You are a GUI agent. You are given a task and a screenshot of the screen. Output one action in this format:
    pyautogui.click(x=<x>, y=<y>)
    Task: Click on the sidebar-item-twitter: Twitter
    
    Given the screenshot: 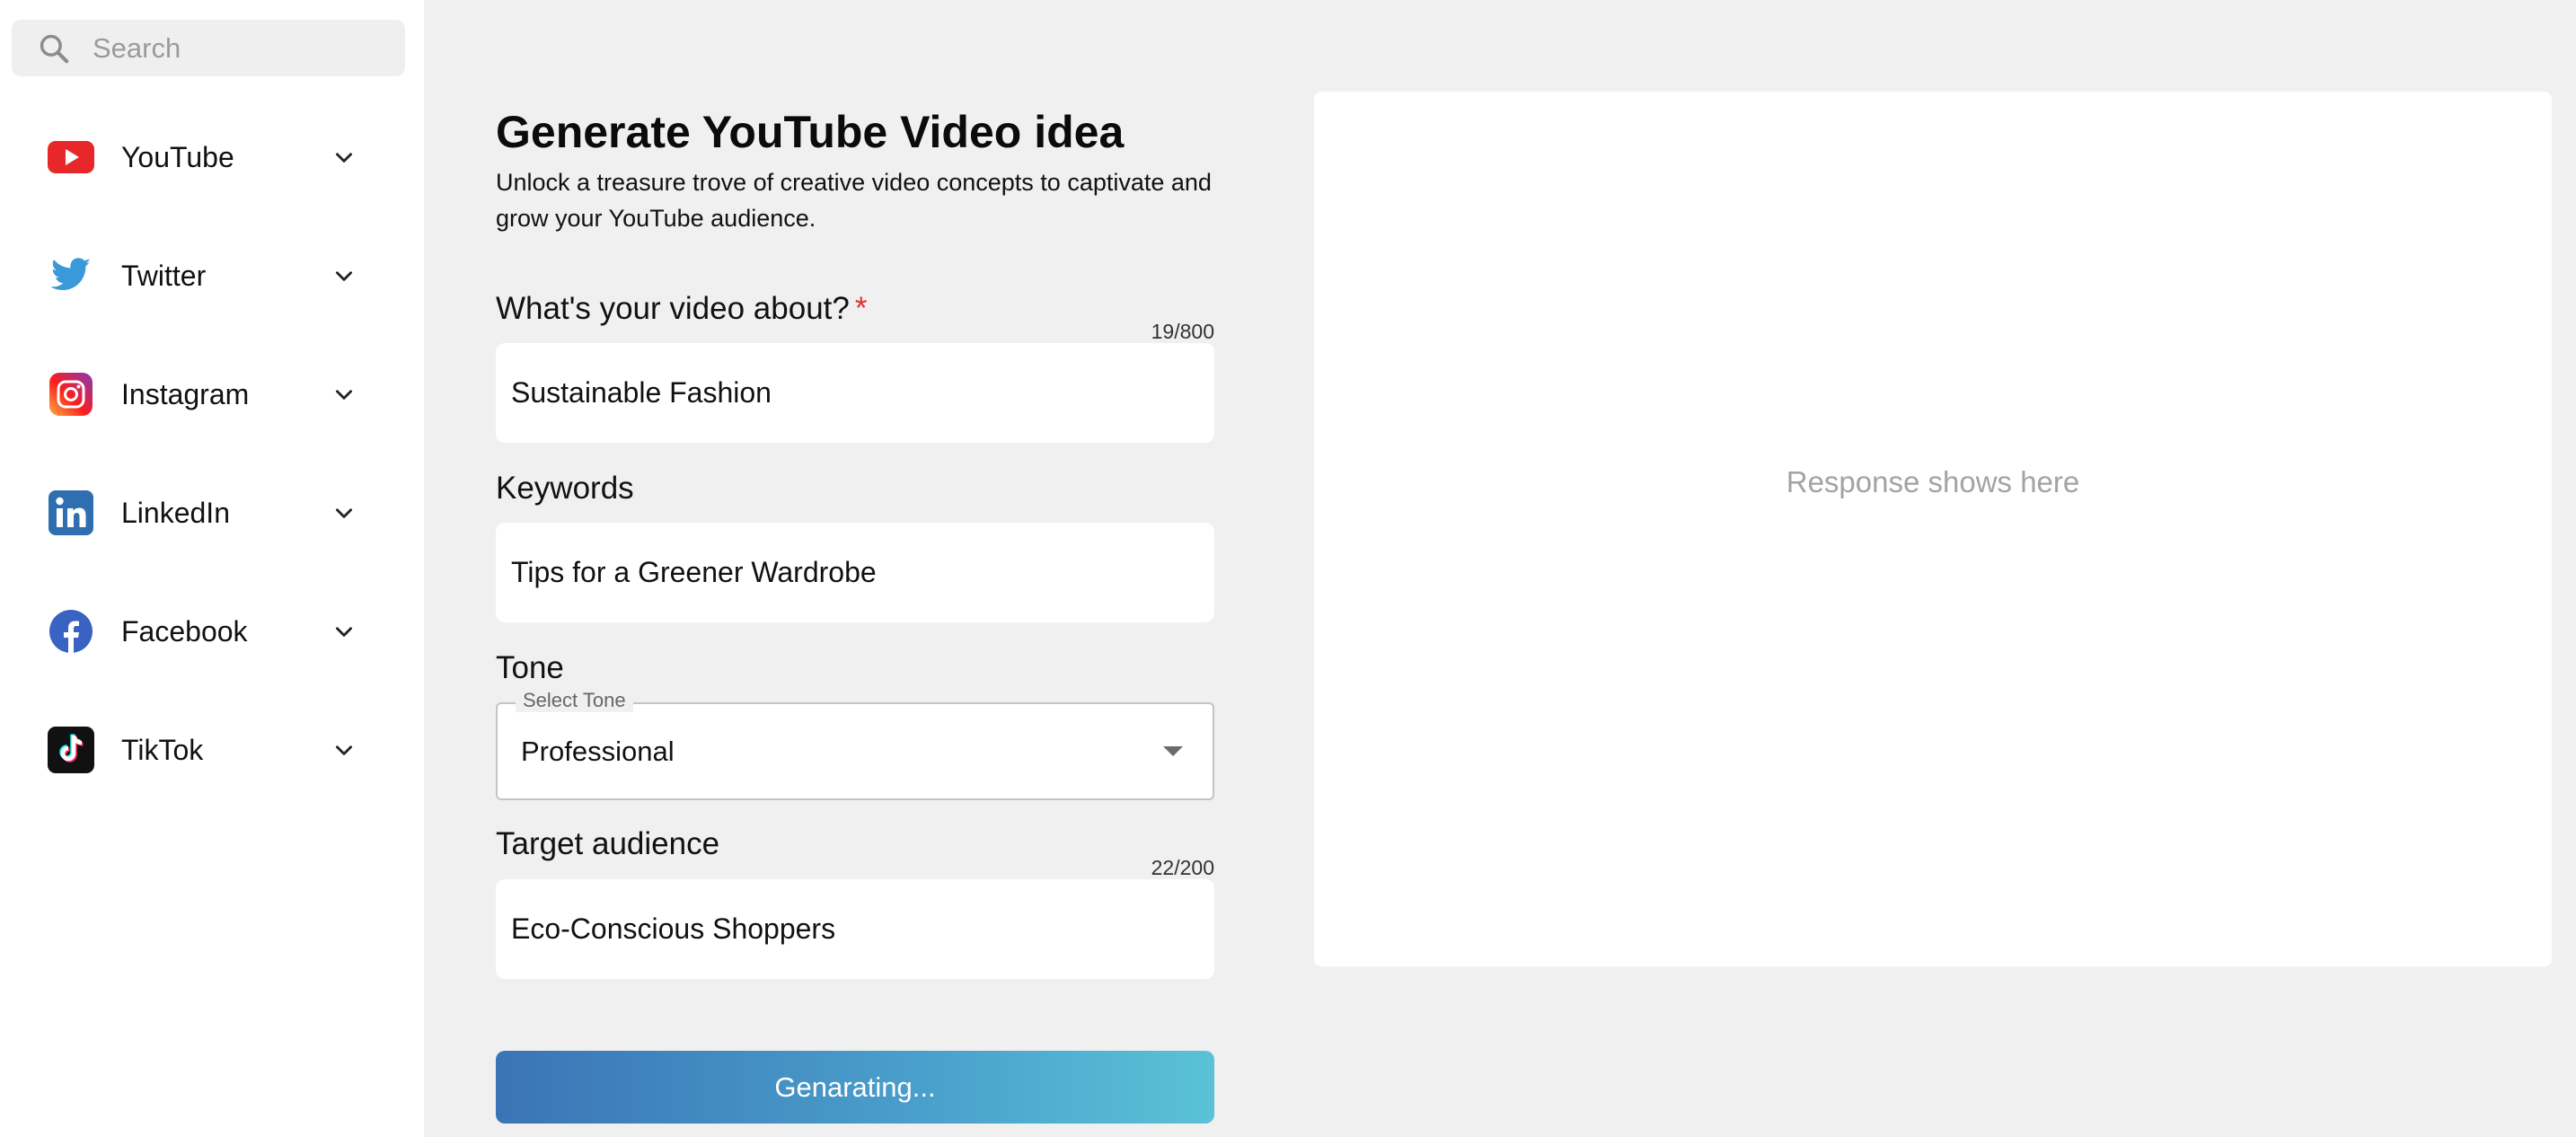 What is the action you would take?
    pyautogui.click(x=212, y=276)
    